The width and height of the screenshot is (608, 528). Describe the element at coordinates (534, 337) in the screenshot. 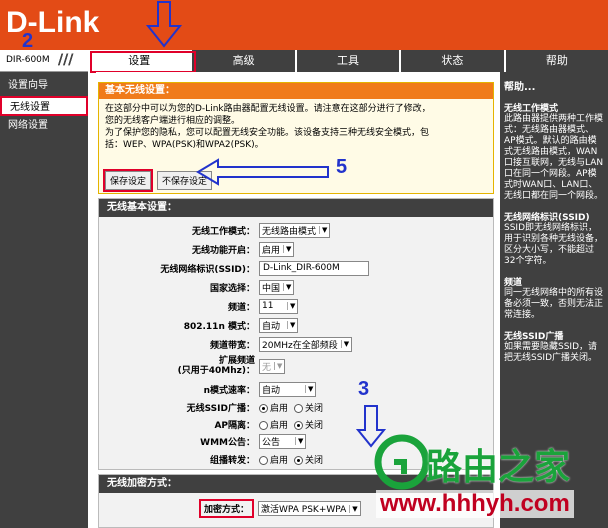

I see `help-title: 无线SSID广播` at that location.